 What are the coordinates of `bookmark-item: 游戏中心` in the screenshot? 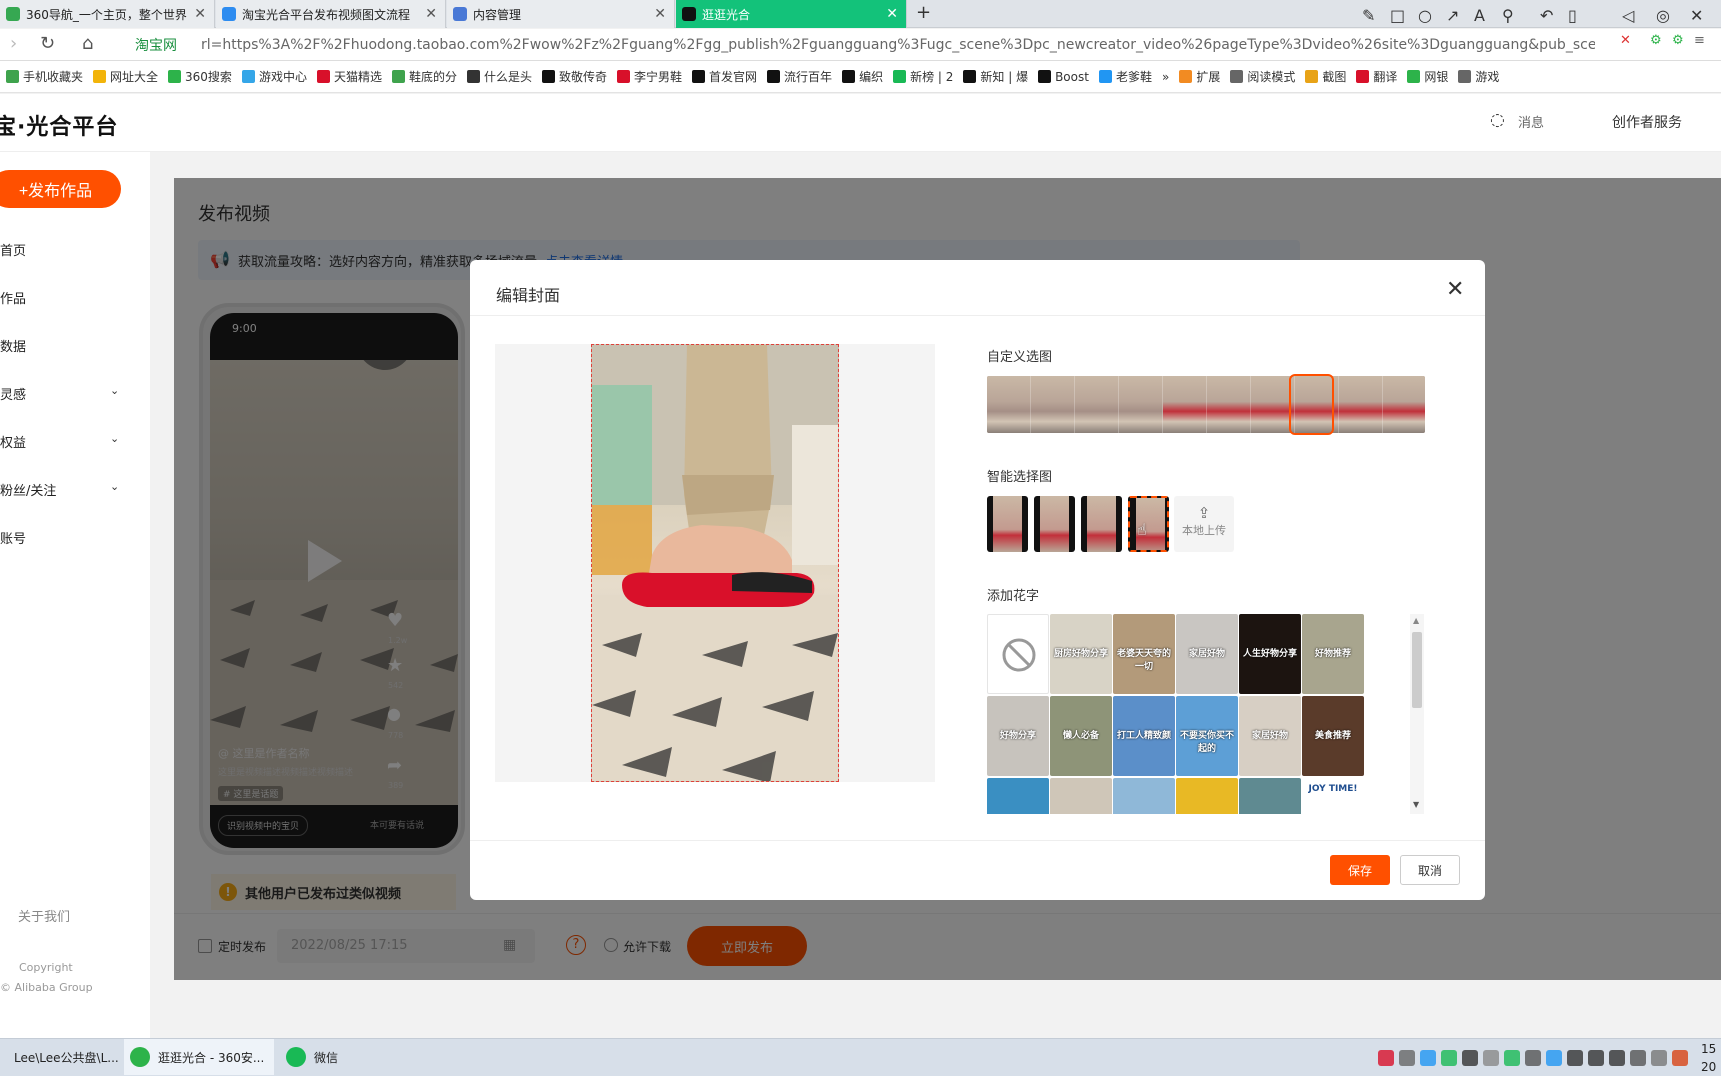 It's located at (274, 76).